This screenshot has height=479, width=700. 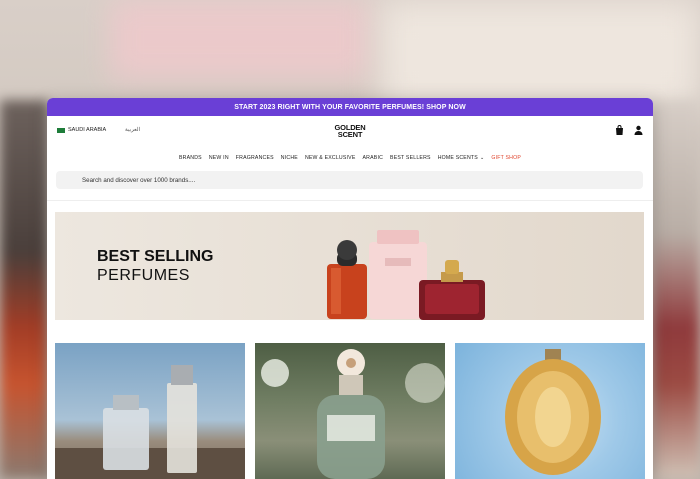 I want to click on logo-text-line2: SCENT, so click(x=350, y=134).